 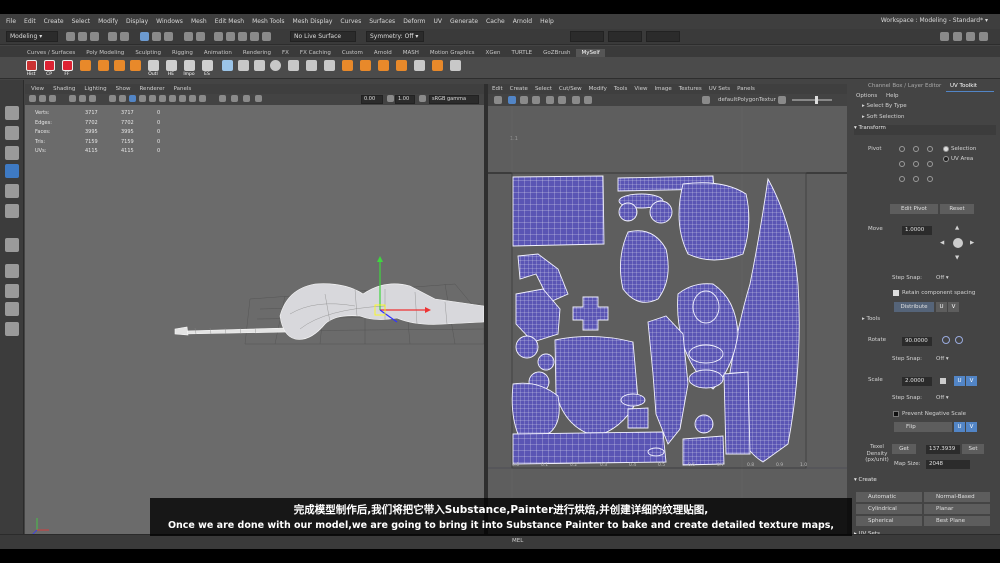 What do you see at coordinates (85, 65) in the screenshot?
I see `cube-shelf-icon` at bounding box center [85, 65].